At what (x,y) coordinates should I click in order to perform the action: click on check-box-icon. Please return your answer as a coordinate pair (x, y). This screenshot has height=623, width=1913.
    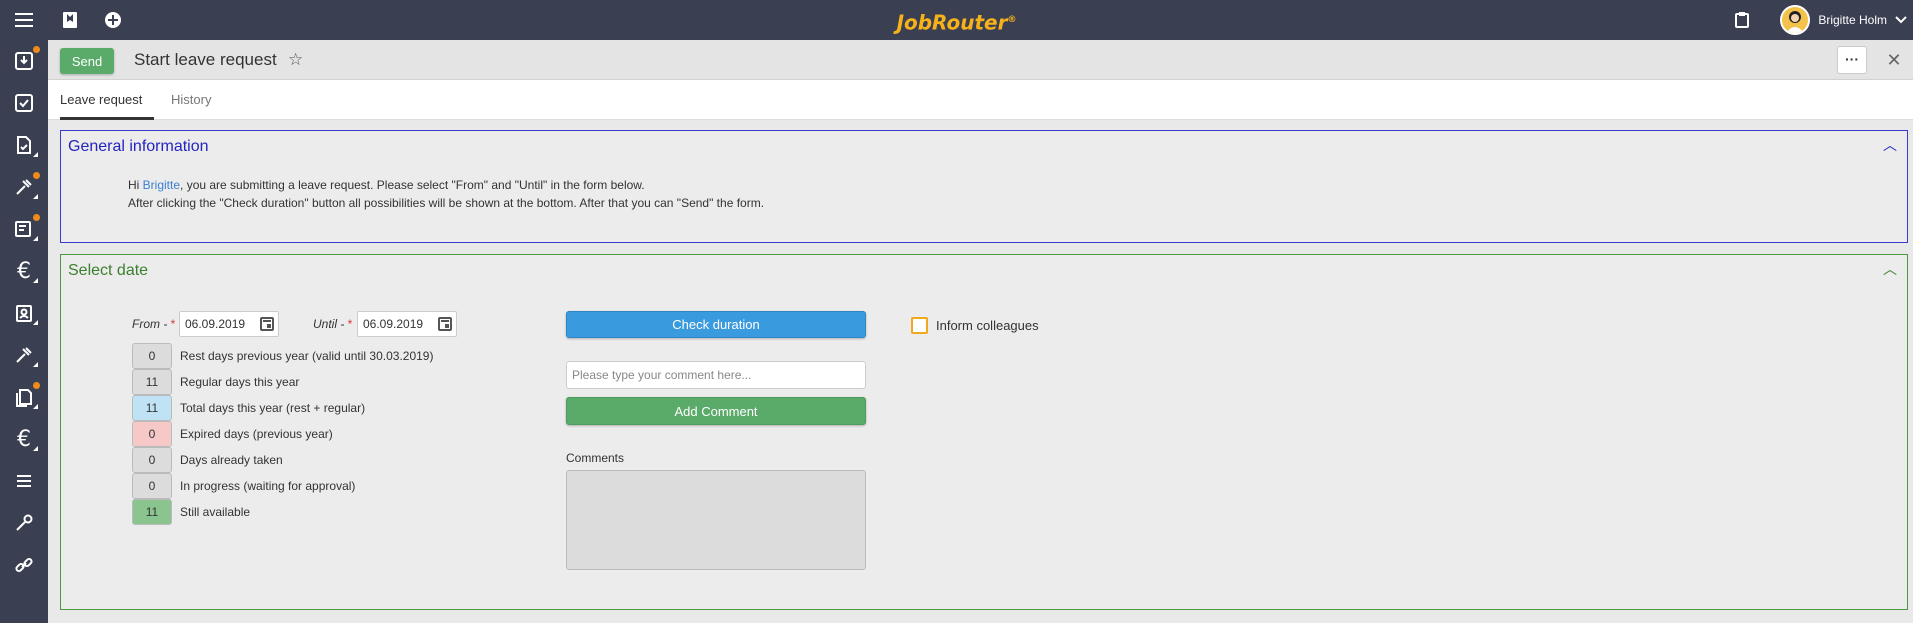
    Looking at the image, I should click on (24, 103).